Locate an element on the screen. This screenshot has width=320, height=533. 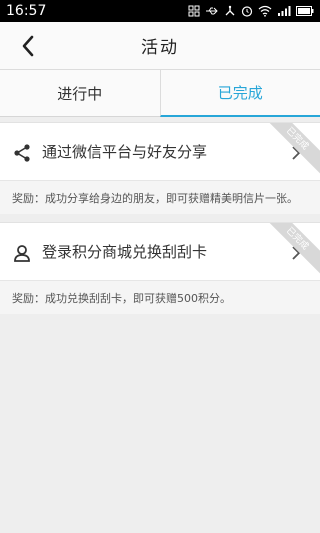
activity-card-header: 通过微信平台与好友分享 已完成 is located at coordinates (160, 152).